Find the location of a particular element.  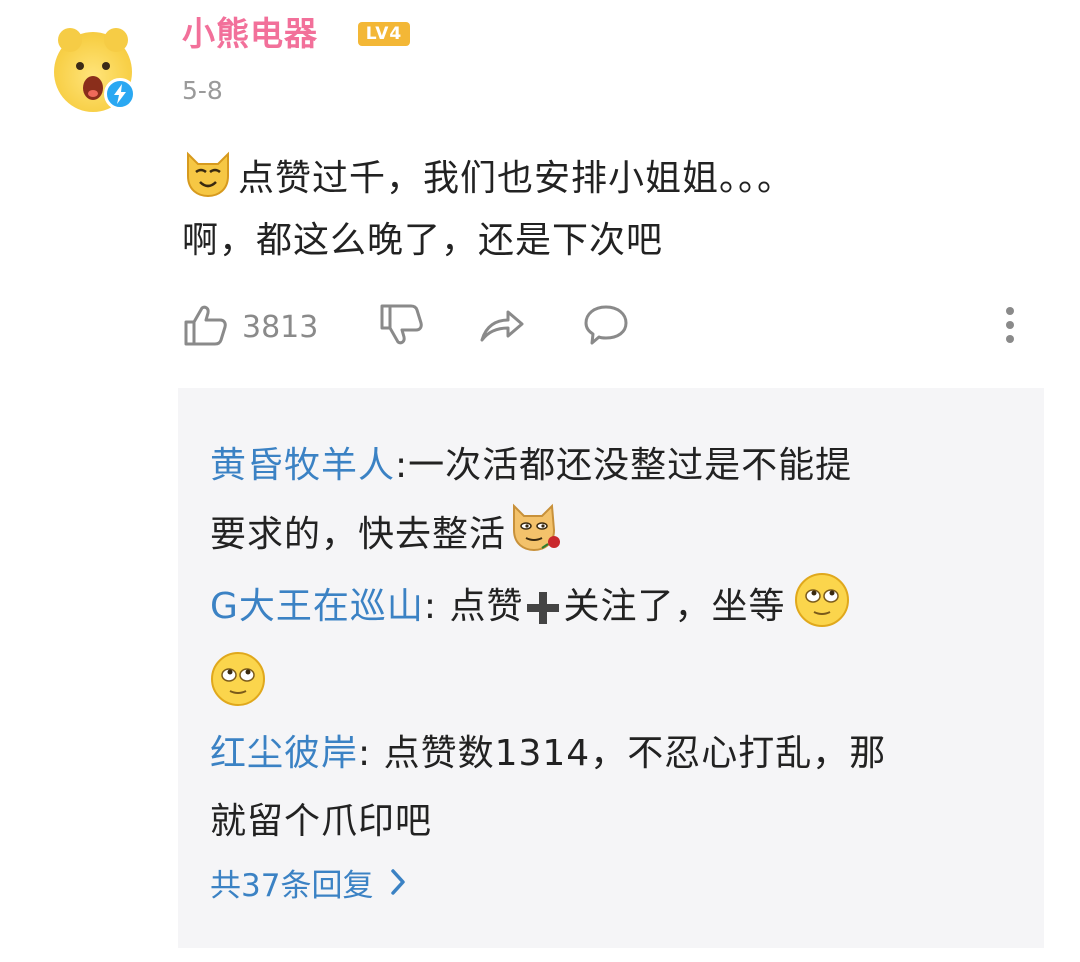

comment-text: 点赞过千，我们也安排小姐姐。。。 啊，都这么晚了，还是下次吧 is located at coordinates (597, 210).